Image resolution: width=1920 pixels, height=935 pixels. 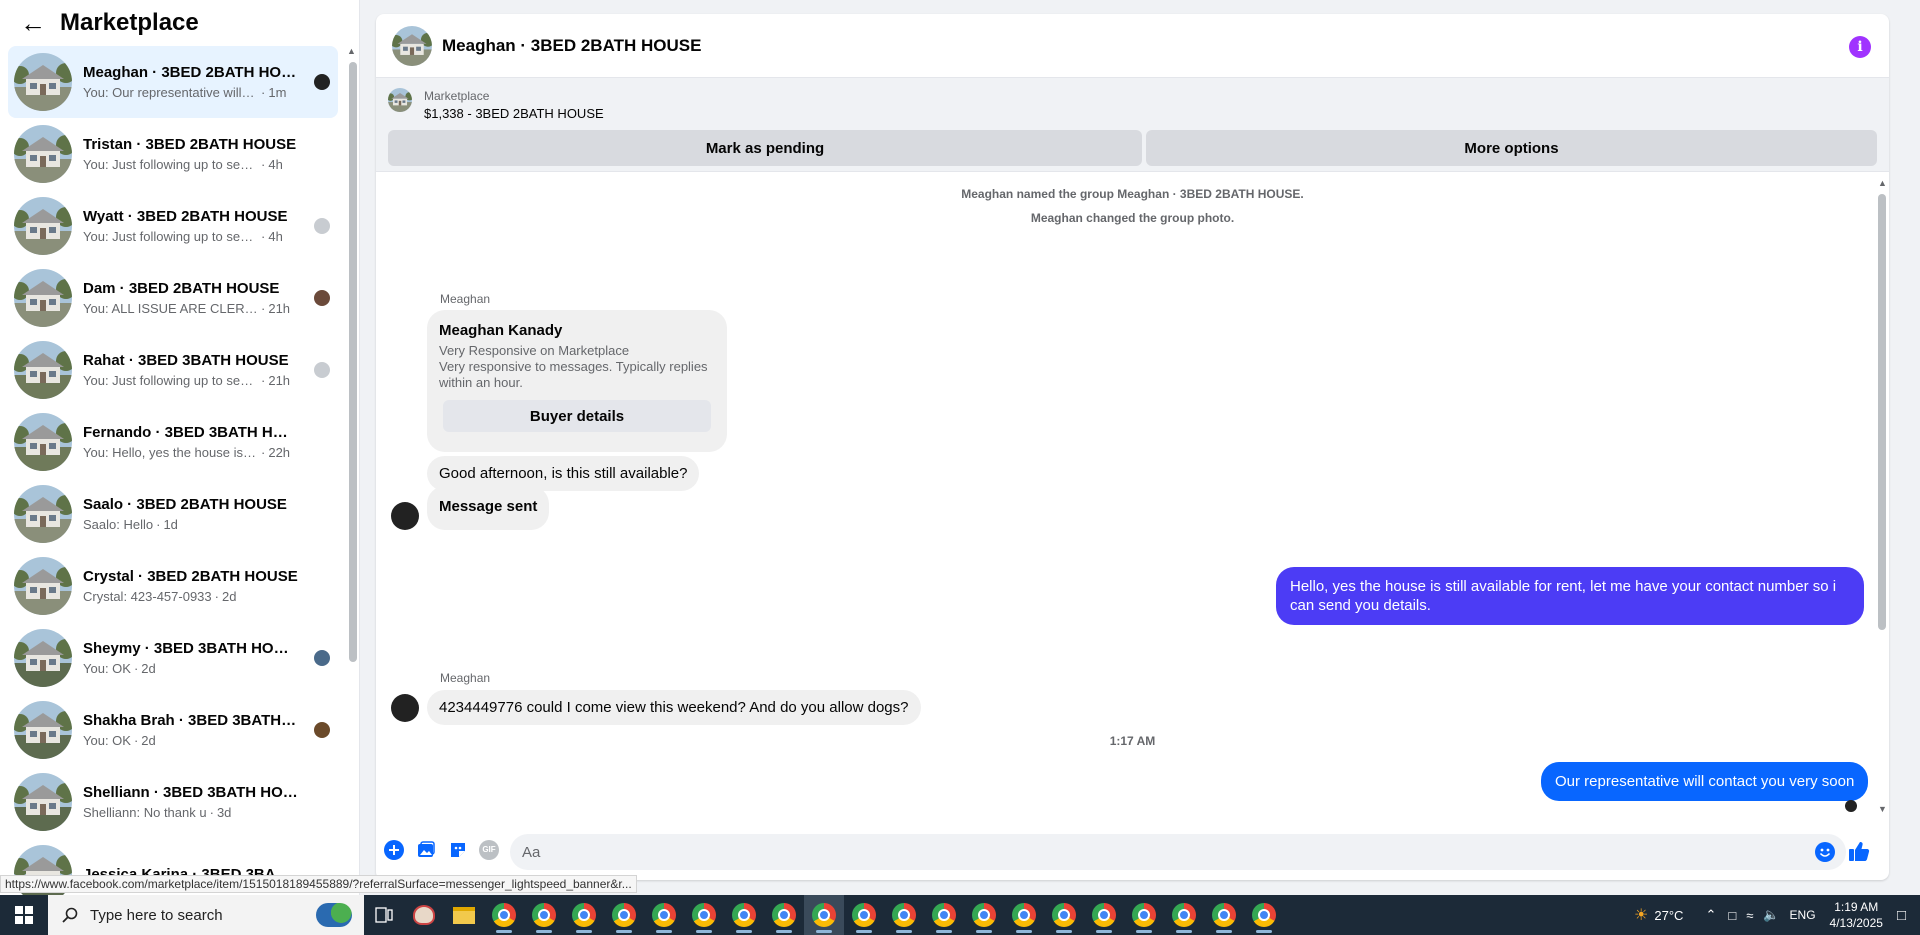 I want to click on thread-scrollbar, so click(x=1882, y=412).